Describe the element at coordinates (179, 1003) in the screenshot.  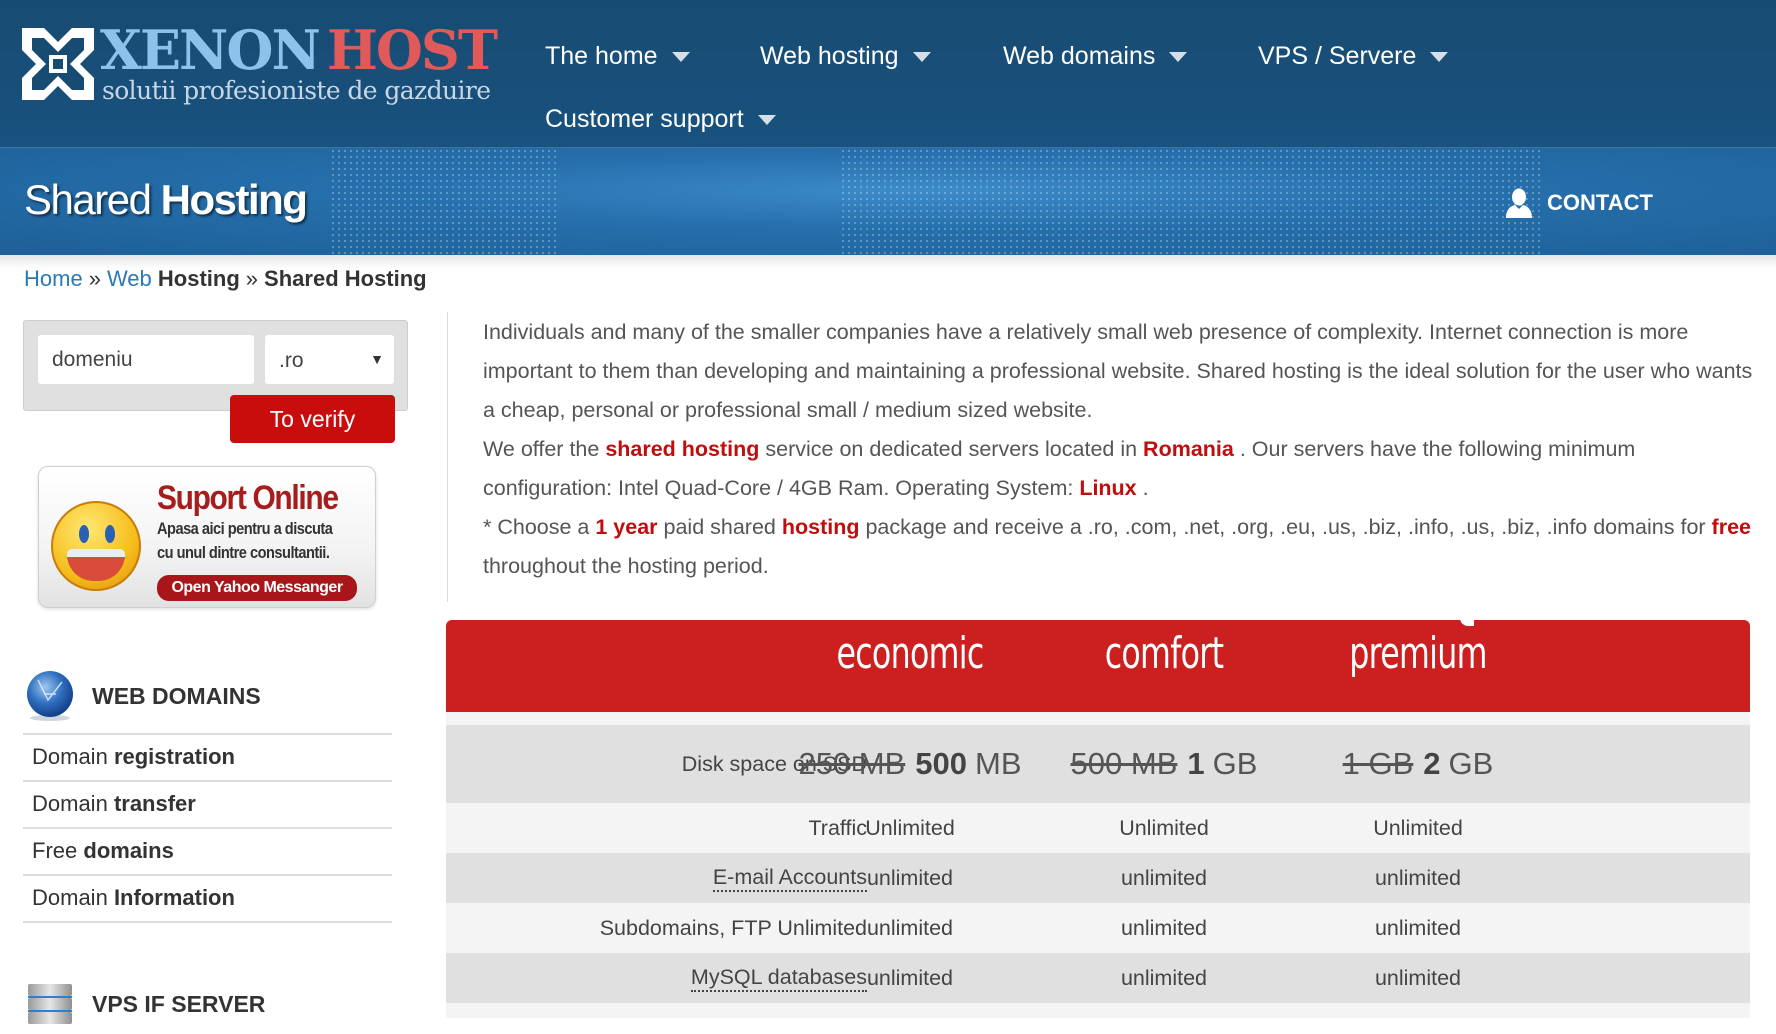
I see `vps-heading-text: VPS IF SERVER` at that location.